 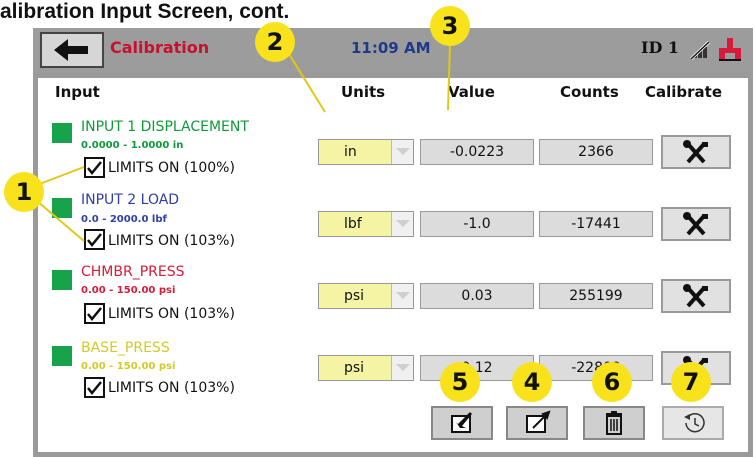 I want to click on counts-field: -17441, so click(x=596, y=224).